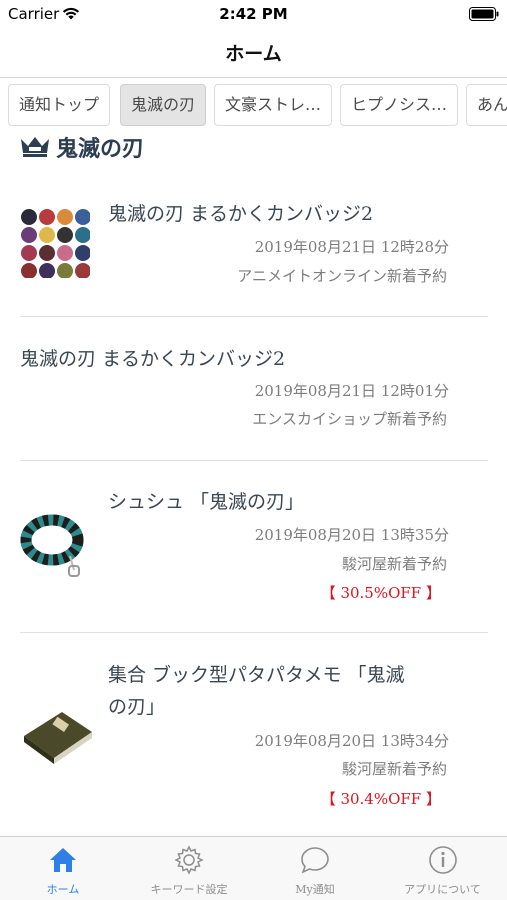  What do you see at coordinates (136, 707) in the screenshot?
I see `item-title-line-2: の刃」` at bounding box center [136, 707].